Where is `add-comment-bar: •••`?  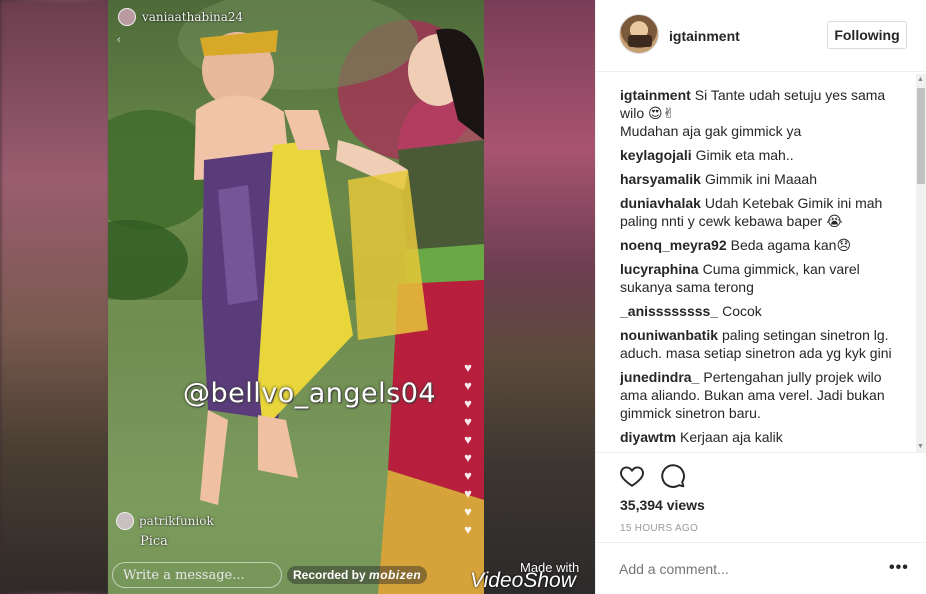
add-comment-bar: ••• is located at coordinates (761, 568).